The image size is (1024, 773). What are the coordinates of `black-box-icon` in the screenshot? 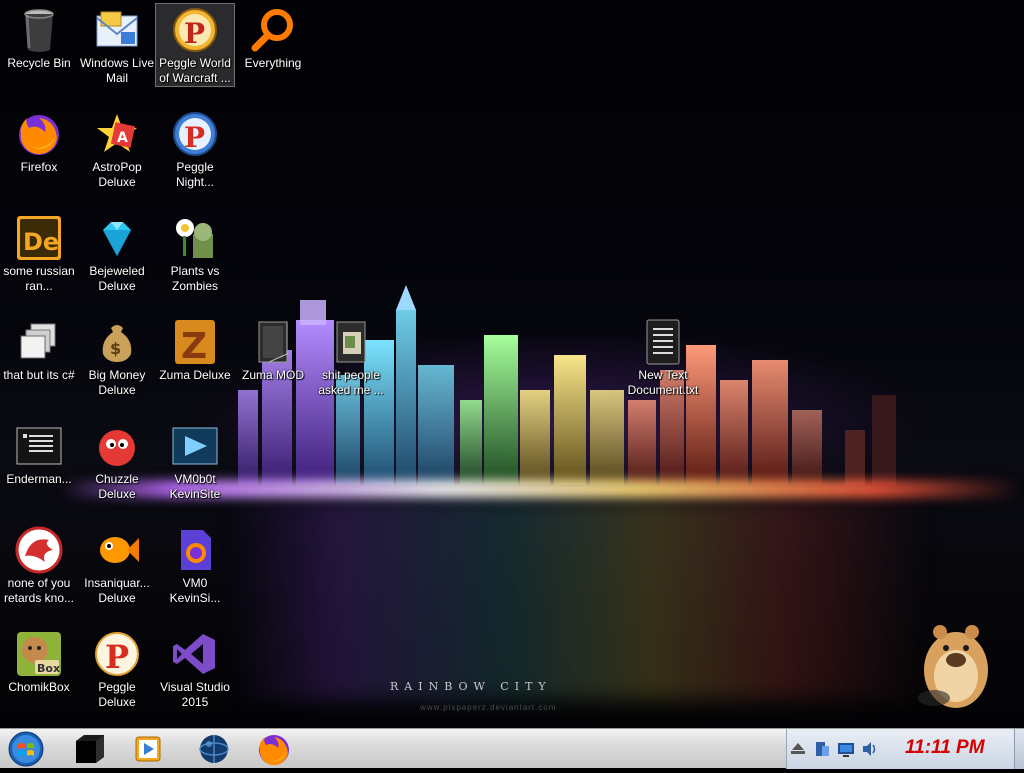 It's located at (90, 749).